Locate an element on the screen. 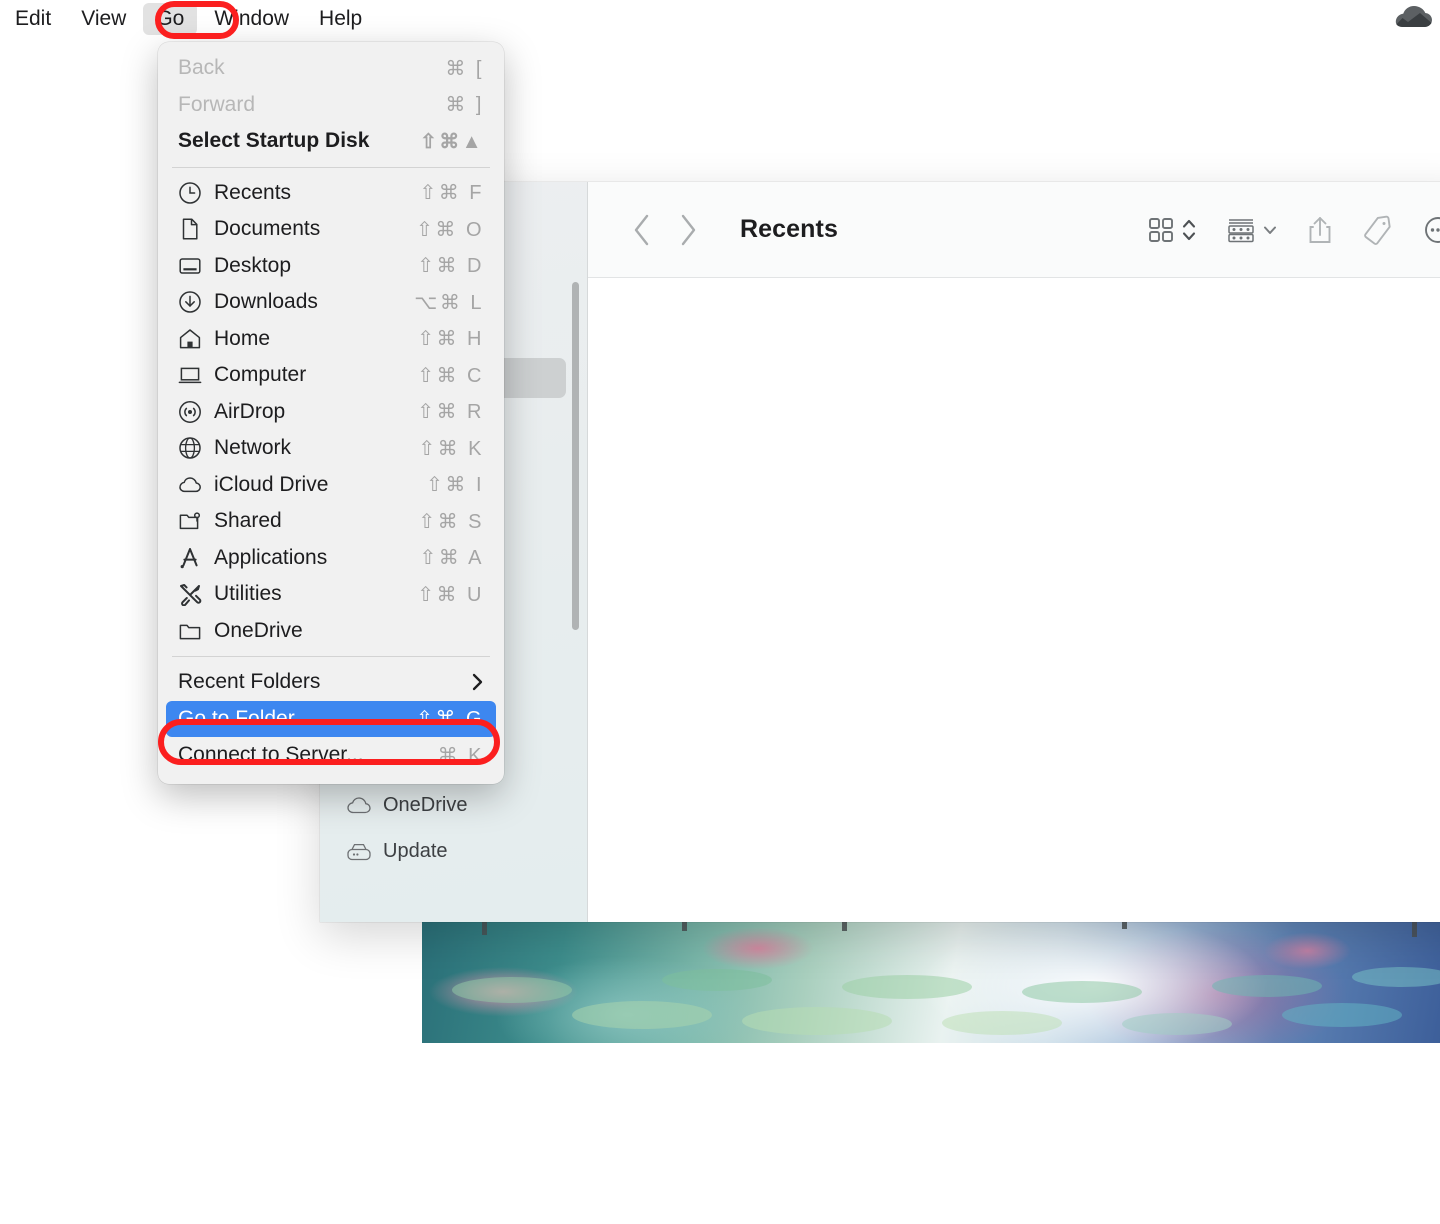  menu-item-downloads: Downloads ⌥⌘ L is located at coordinates (331, 302).